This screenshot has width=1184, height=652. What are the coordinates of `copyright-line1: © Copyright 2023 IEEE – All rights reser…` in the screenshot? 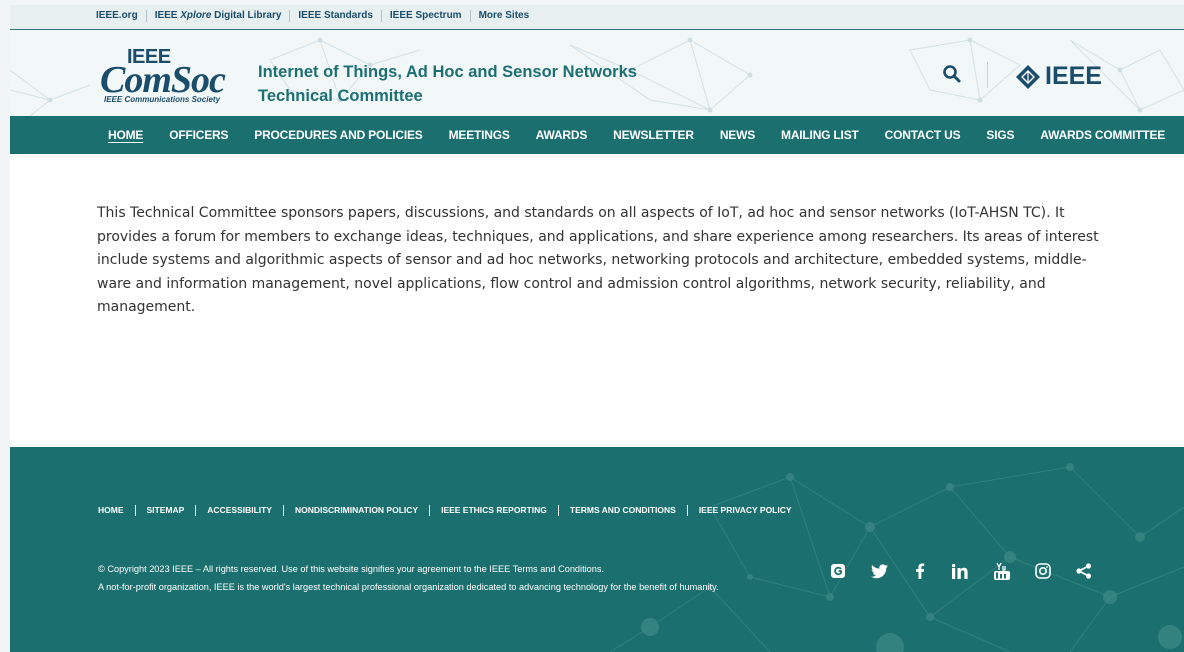 It's located at (351, 569).